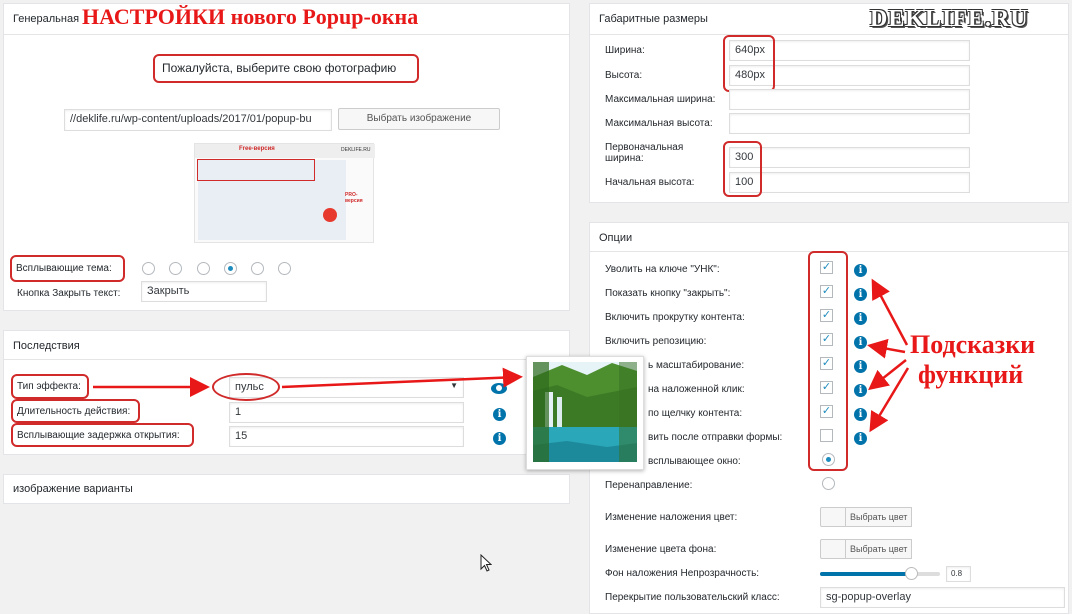 Image resolution: width=1072 pixels, height=614 pixels. I want to click on general-panel-divider, so click(286, 34).